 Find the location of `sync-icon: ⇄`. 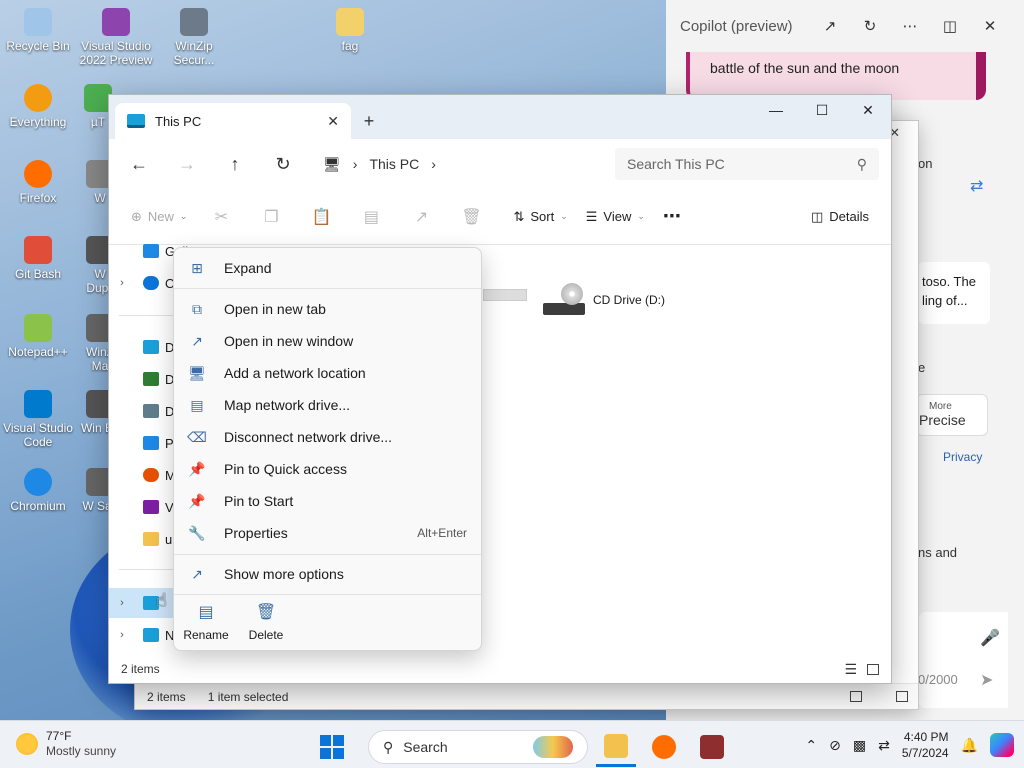

sync-icon: ⇄ is located at coordinates (884, 745).